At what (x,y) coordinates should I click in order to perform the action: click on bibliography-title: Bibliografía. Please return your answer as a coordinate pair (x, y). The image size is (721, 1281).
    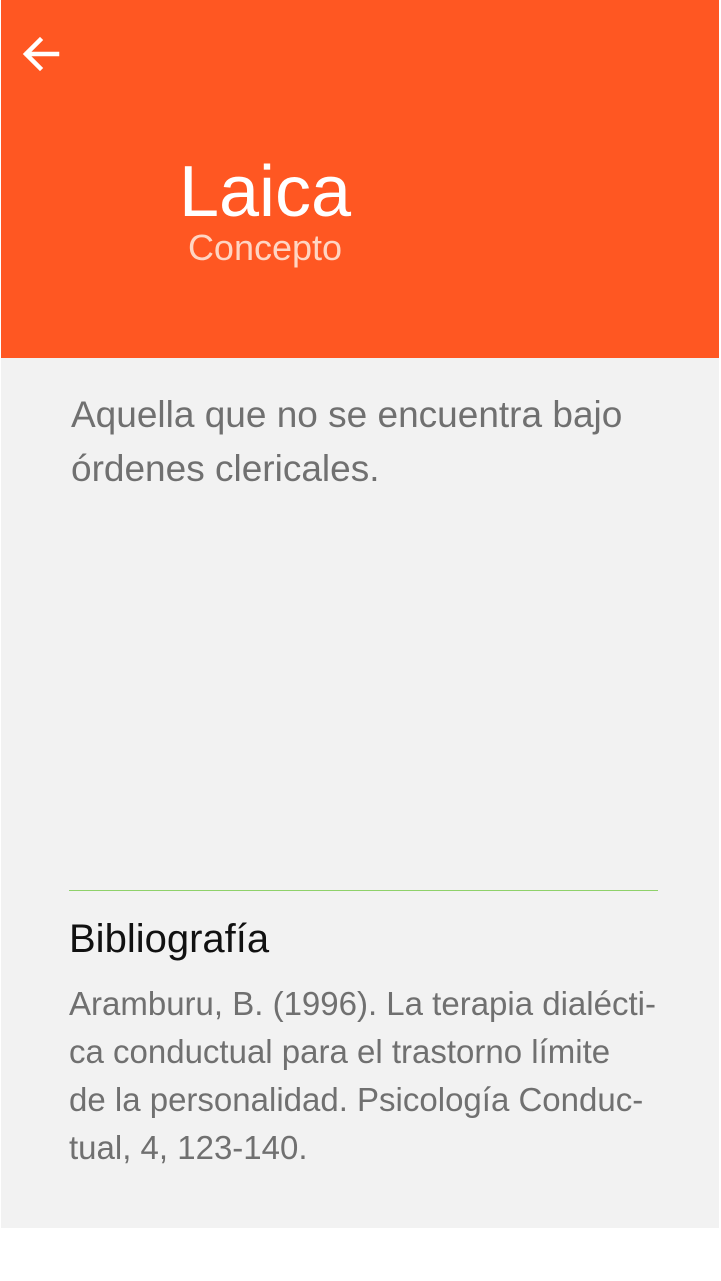
    Looking at the image, I should click on (169, 939).